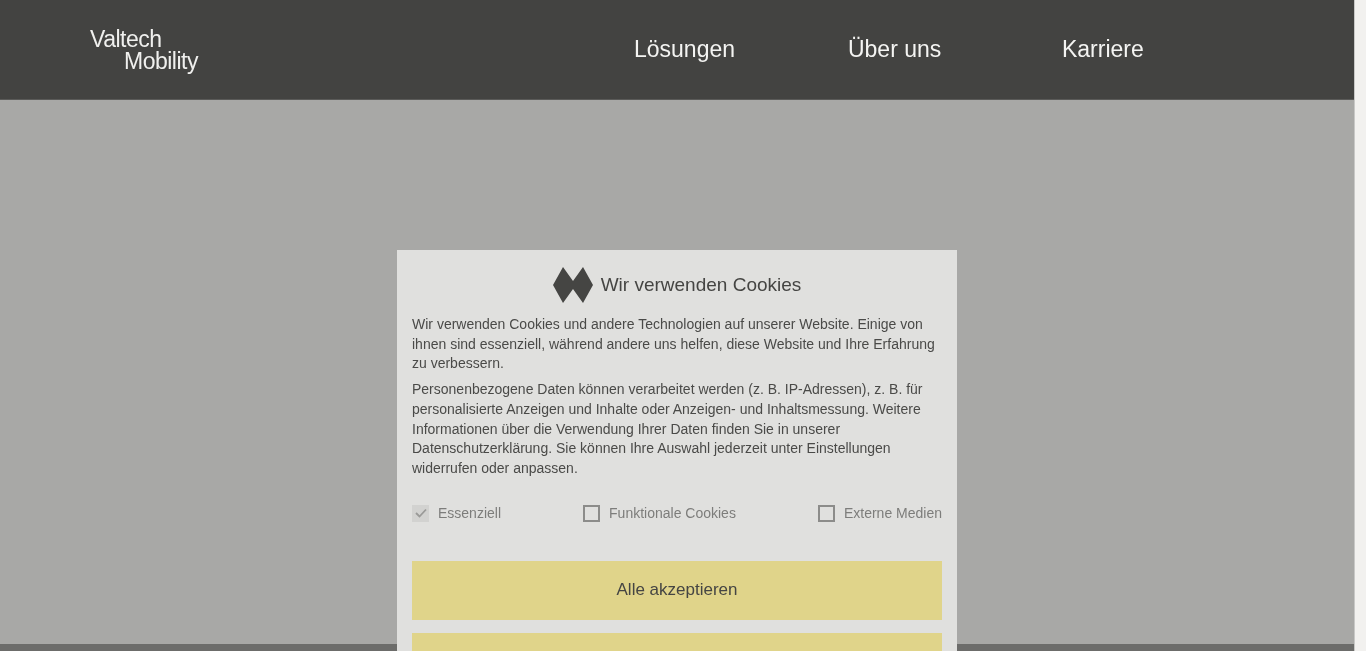  Describe the element at coordinates (892, 513) in the screenshot. I see `checkbox-label: Externe Medien` at that location.